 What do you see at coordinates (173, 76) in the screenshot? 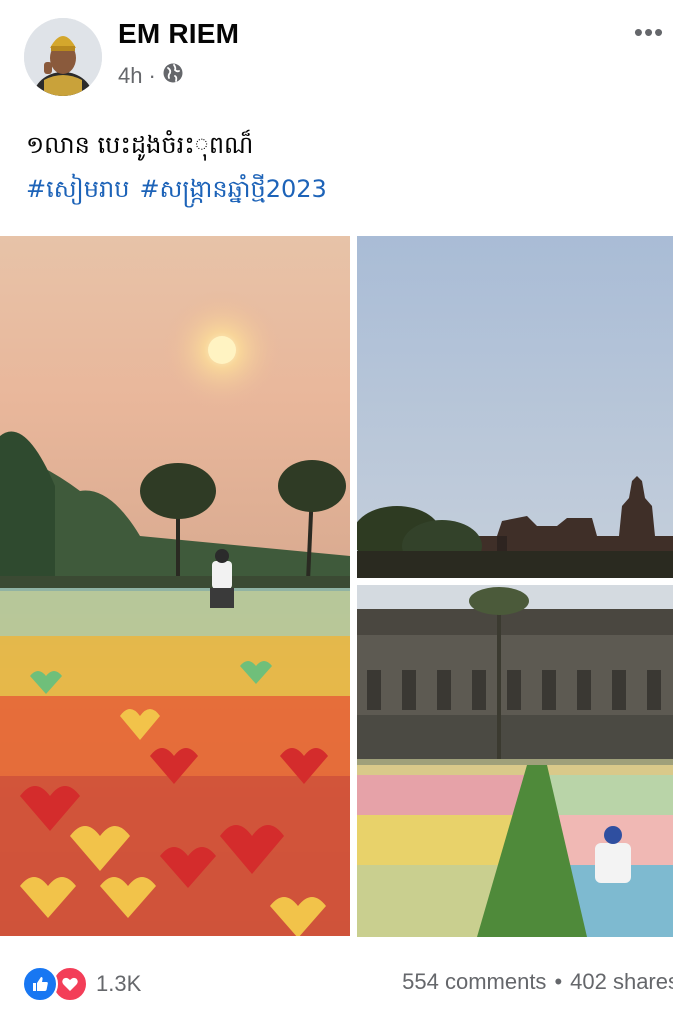
I see `globe-icon` at bounding box center [173, 76].